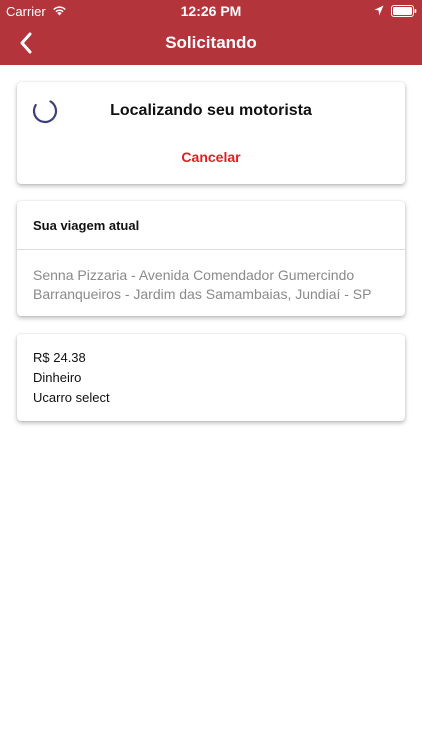  What do you see at coordinates (404, 11) in the screenshot?
I see `battery-icon` at bounding box center [404, 11].